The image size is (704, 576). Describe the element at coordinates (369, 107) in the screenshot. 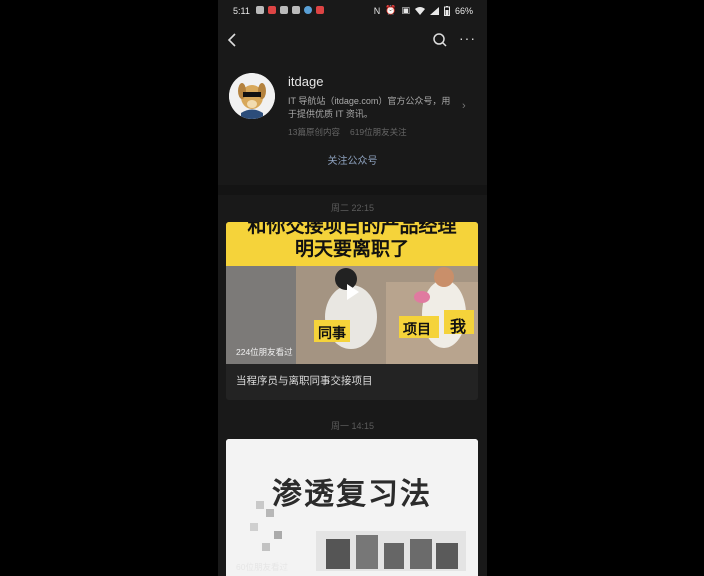

I see `account-description: IT 导航站（itdage.com）官方公众号，用于提供优质 IT 资讯。` at that location.